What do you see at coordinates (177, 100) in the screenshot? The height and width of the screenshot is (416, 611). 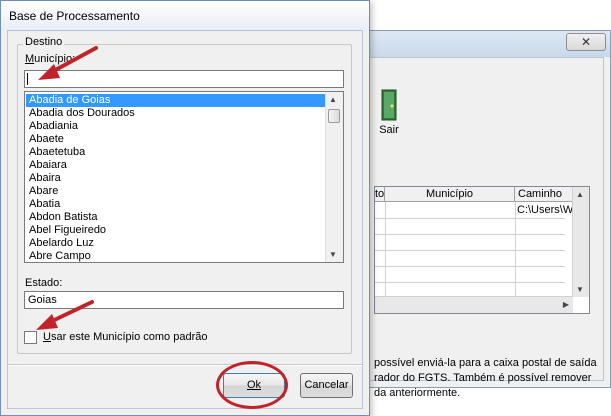 I see `municipio-list-item: Abadia de Goias` at bounding box center [177, 100].